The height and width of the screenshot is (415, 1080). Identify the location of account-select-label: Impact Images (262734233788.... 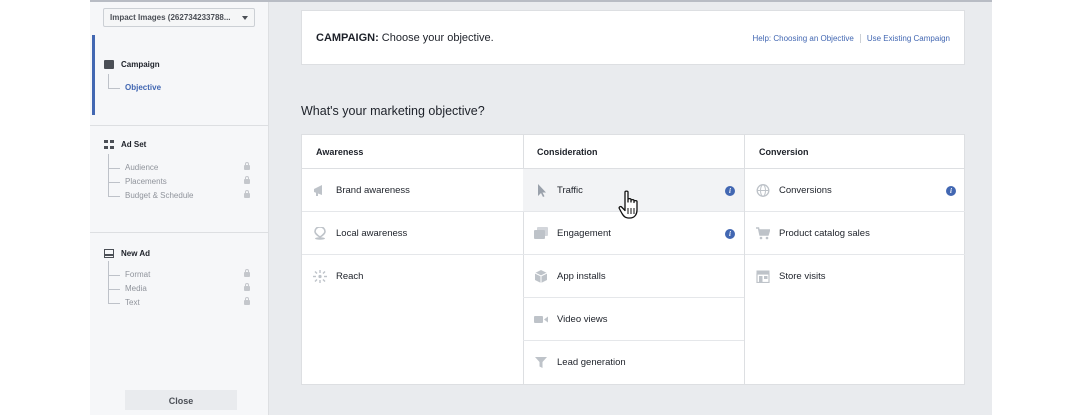
(170, 17).